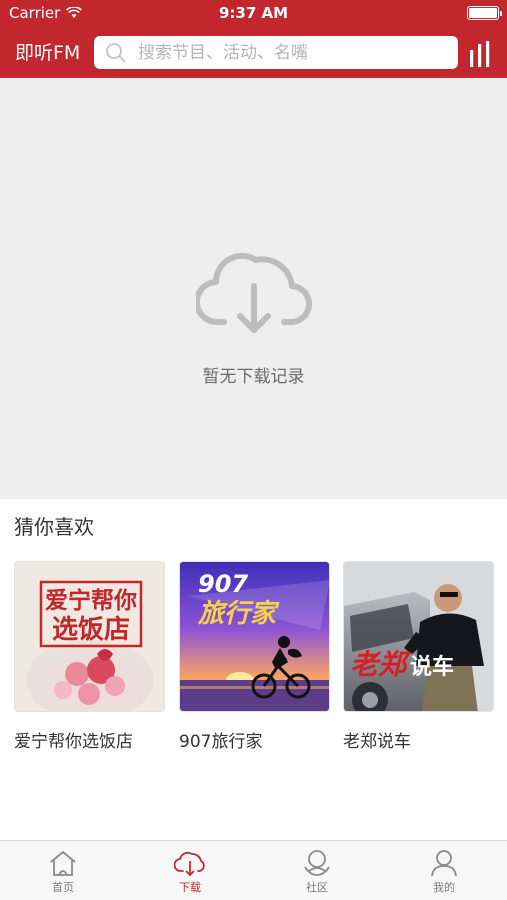 The image size is (507, 900). What do you see at coordinates (48, 53) in the screenshot?
I see `app-brand: 即听FM` at bounding box center [48, 53].